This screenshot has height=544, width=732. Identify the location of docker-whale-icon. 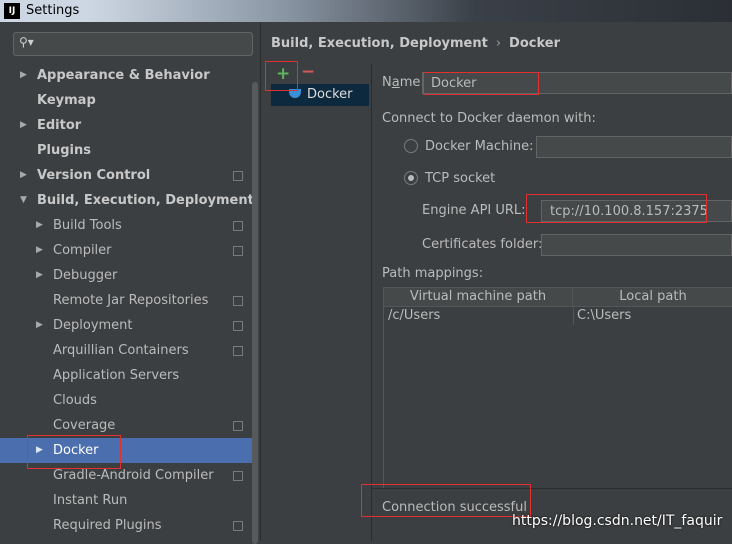
(295, 93).